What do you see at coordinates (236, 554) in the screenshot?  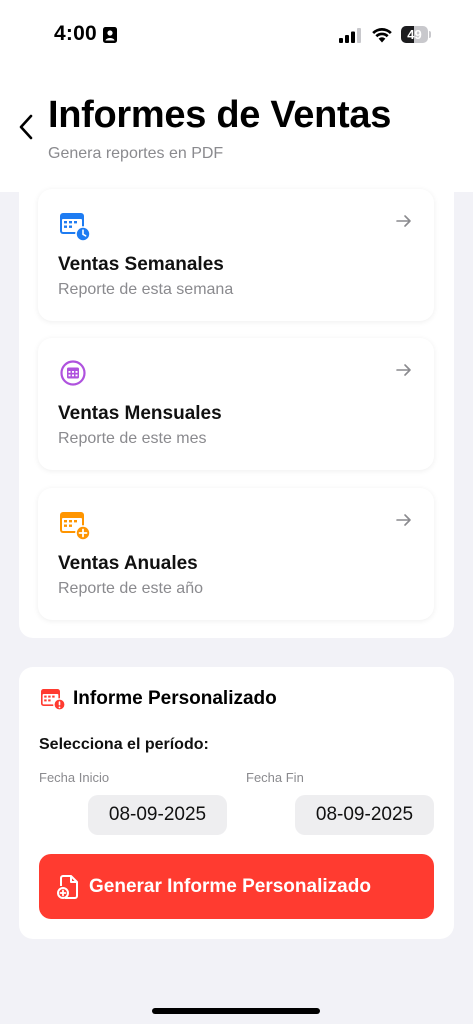 I see `yearly-sales-card: Ventas Anuales Reporte de este año` at bounding box center [236, 554].